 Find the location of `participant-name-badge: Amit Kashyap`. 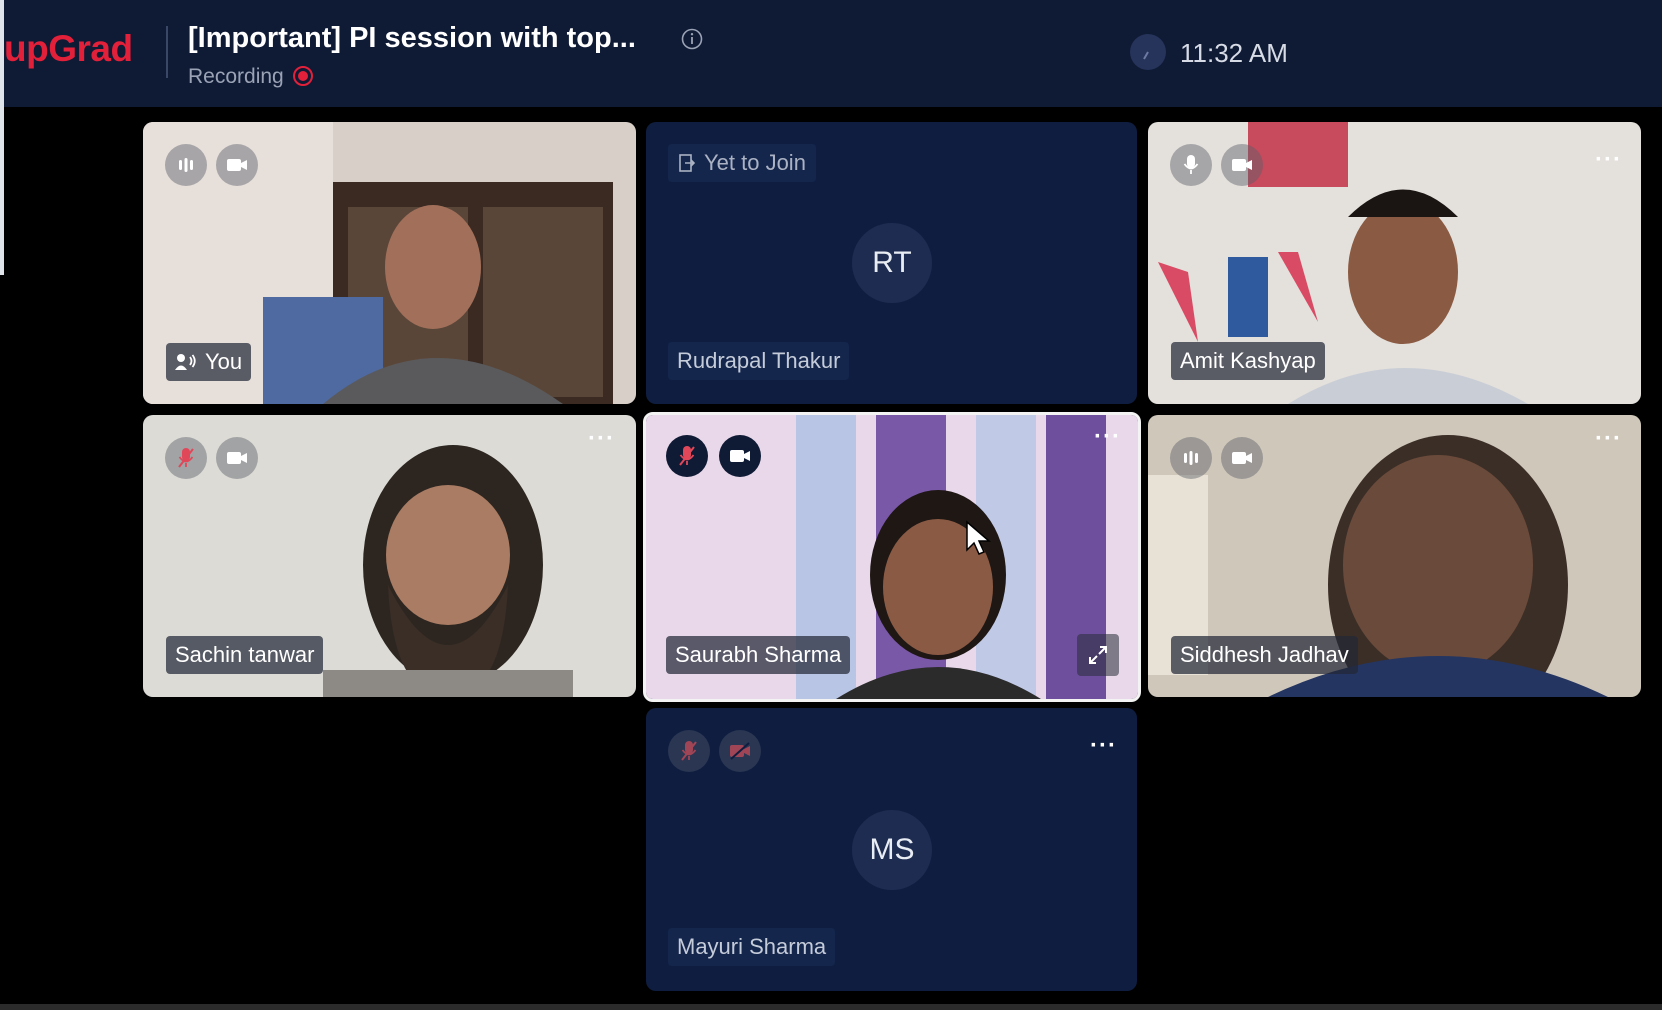

participant-name-badge: Amit Kashyap is located at coordinates (1248, 361).